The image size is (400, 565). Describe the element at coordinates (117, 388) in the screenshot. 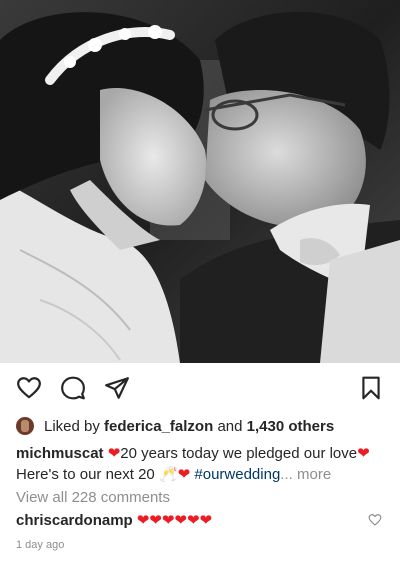

I see `paper-plane-icon` at that location.